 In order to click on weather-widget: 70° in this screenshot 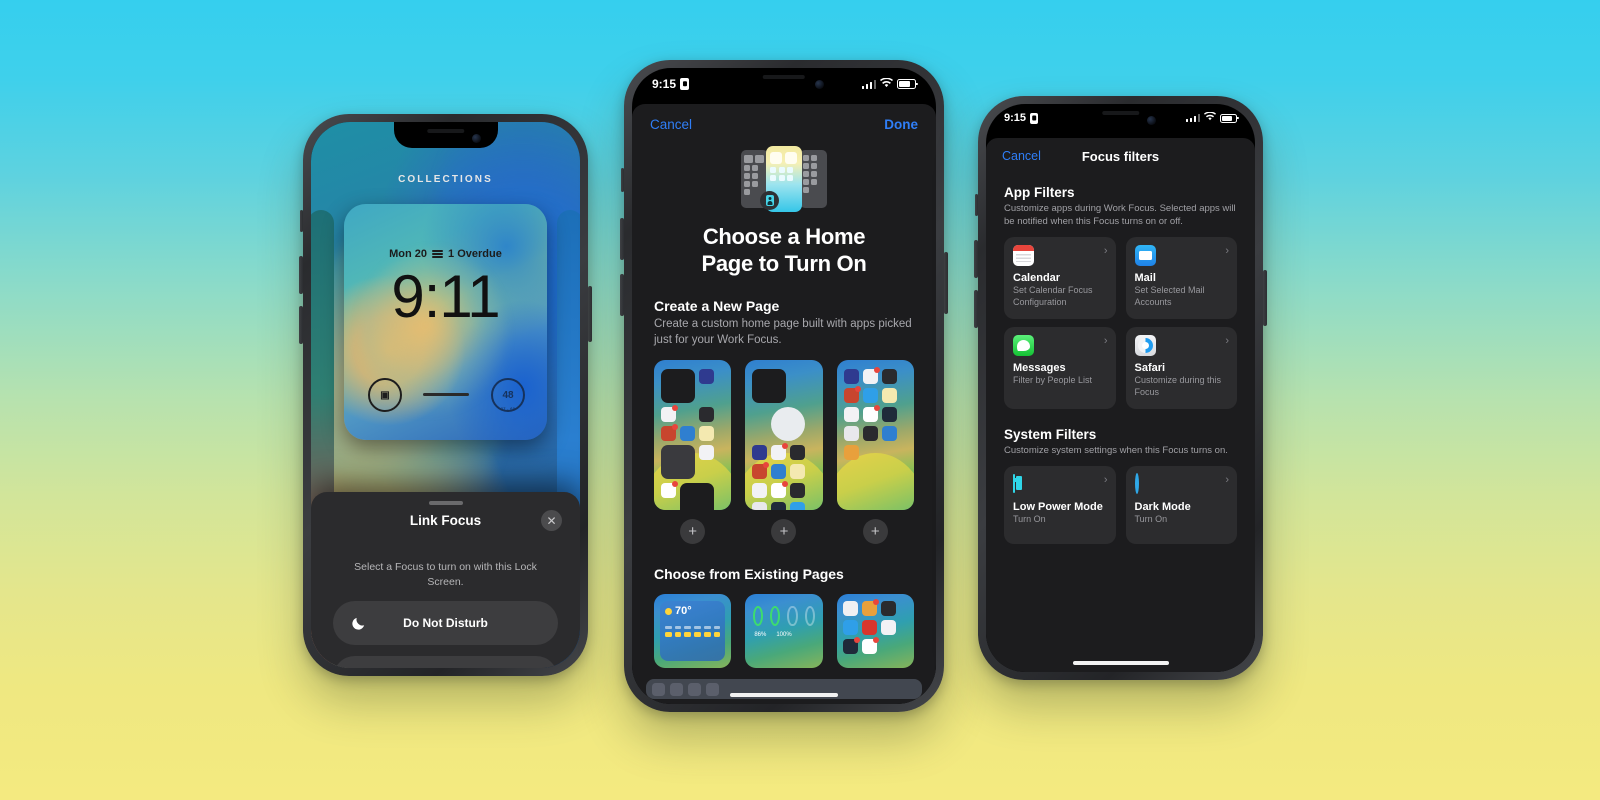, I will do `click(693, 631)`.